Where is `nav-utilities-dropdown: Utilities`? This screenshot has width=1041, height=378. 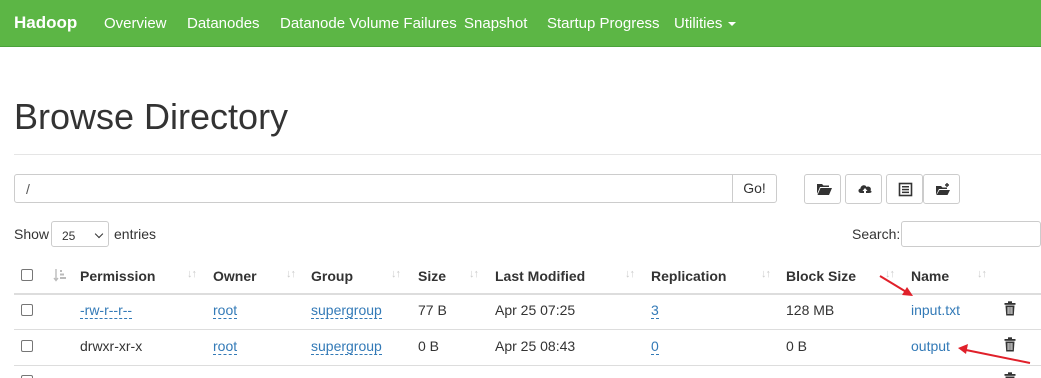 nav-utilities-dropdown: Utilities is located at coordinates (705, 23).